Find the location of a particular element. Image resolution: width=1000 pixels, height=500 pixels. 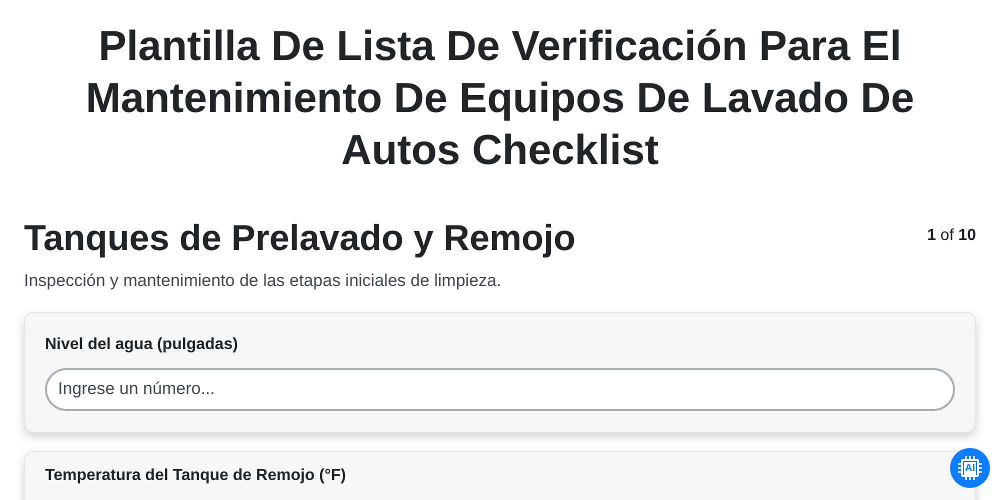

field-label: Temperatura del Tanque de Remojo (°F) is located at coordinates (195, 476).